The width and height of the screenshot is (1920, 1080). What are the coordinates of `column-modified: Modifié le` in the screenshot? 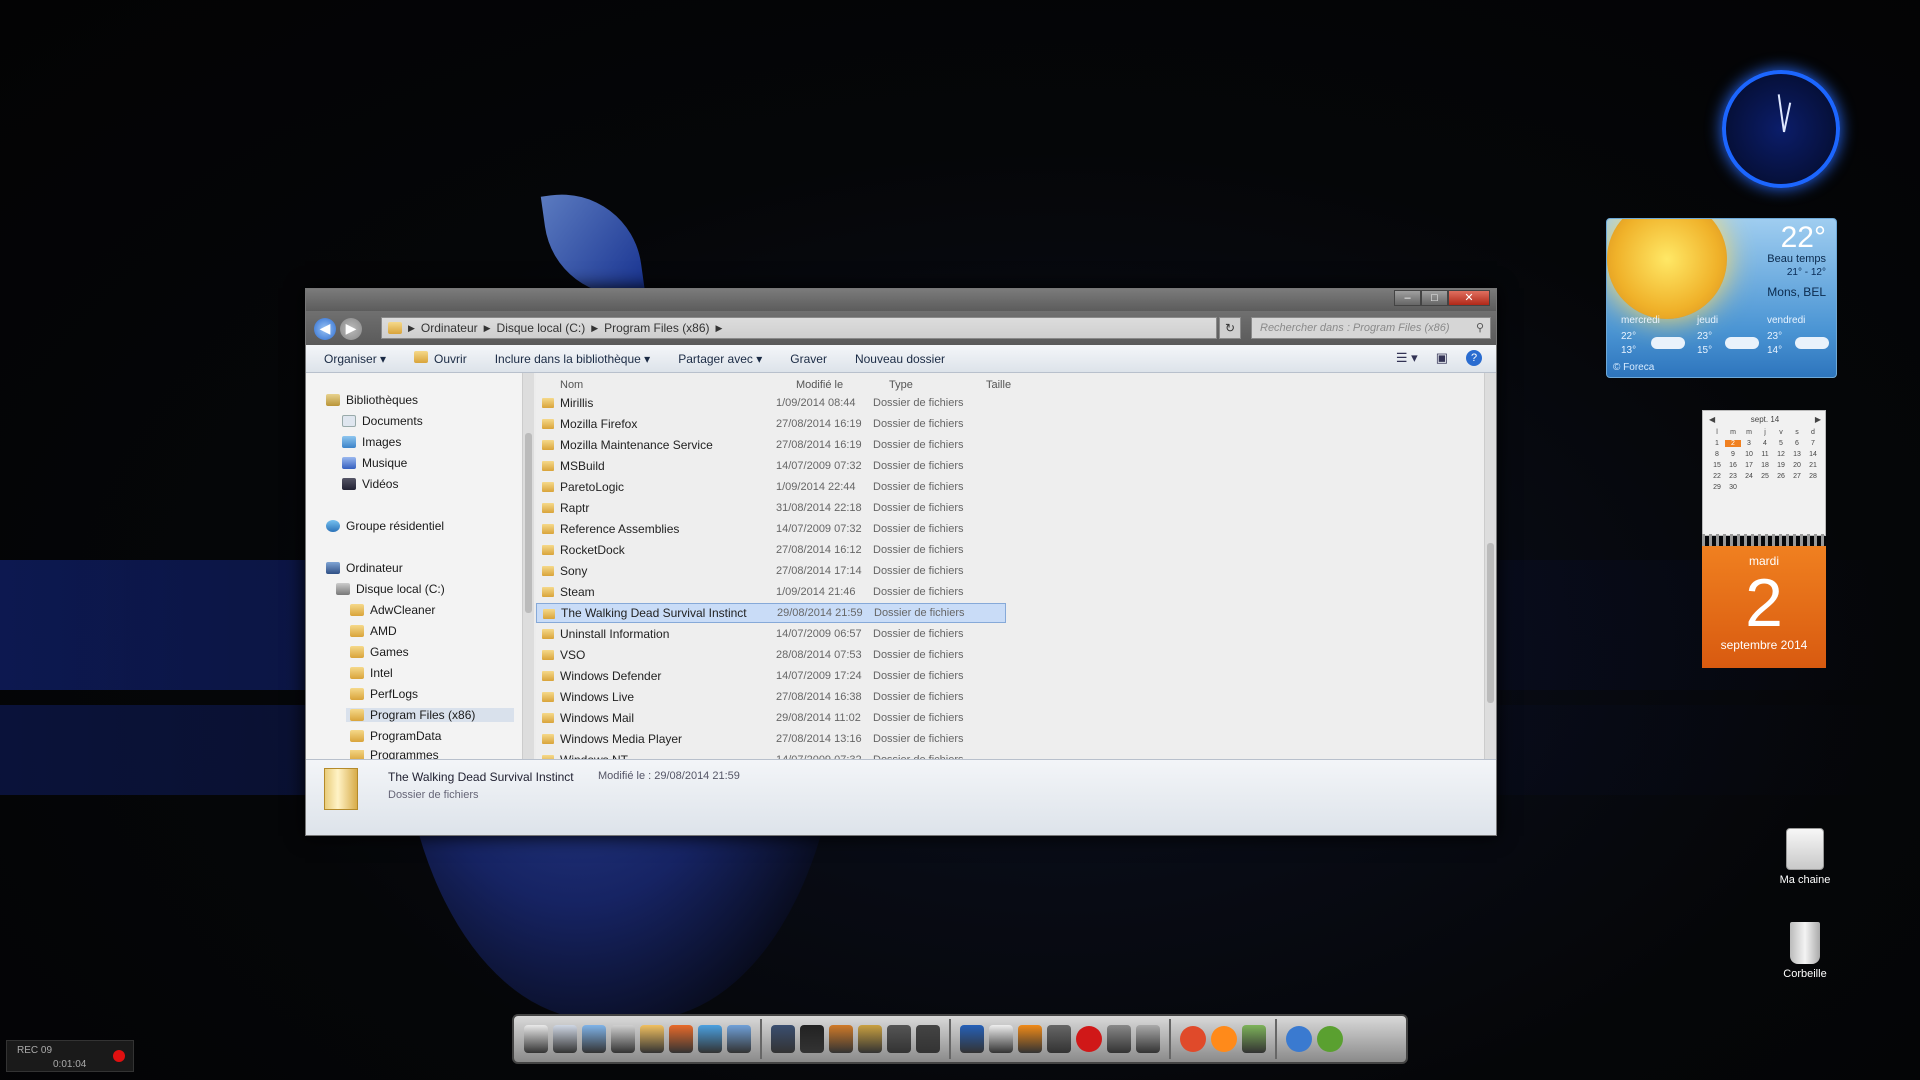 It's located at (819, 385).